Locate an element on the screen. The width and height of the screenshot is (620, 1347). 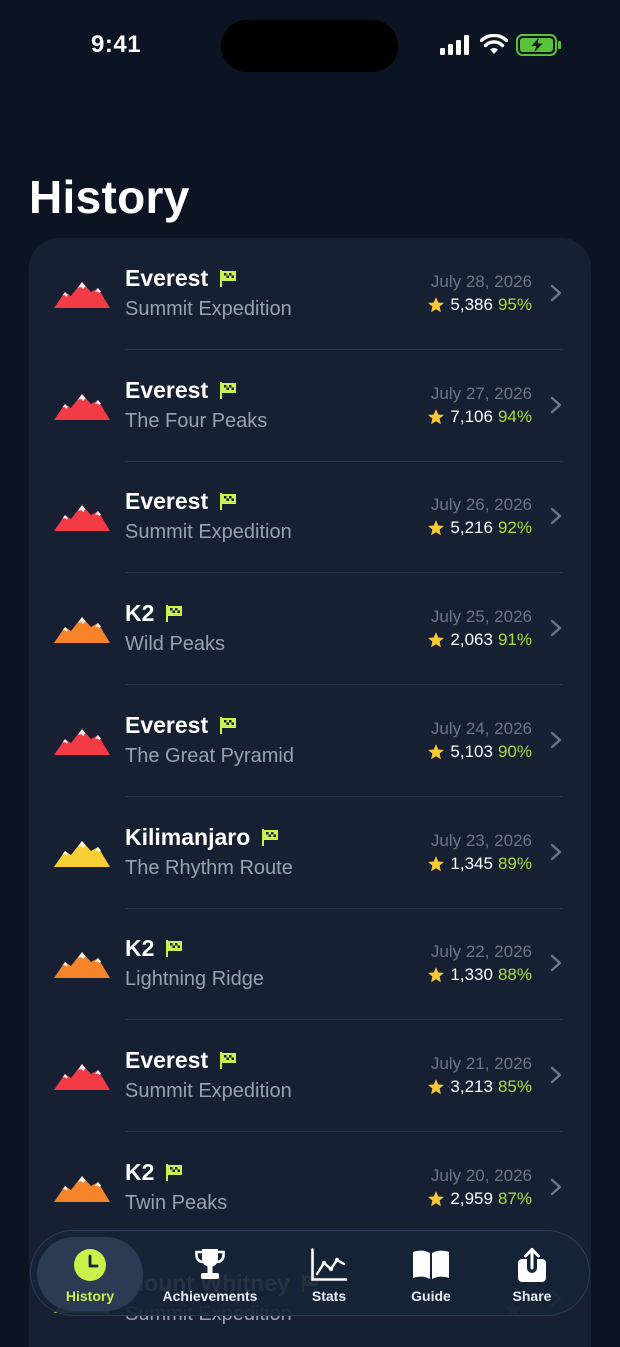
score-value: 3,213 is located at coordinates (471, 1086).